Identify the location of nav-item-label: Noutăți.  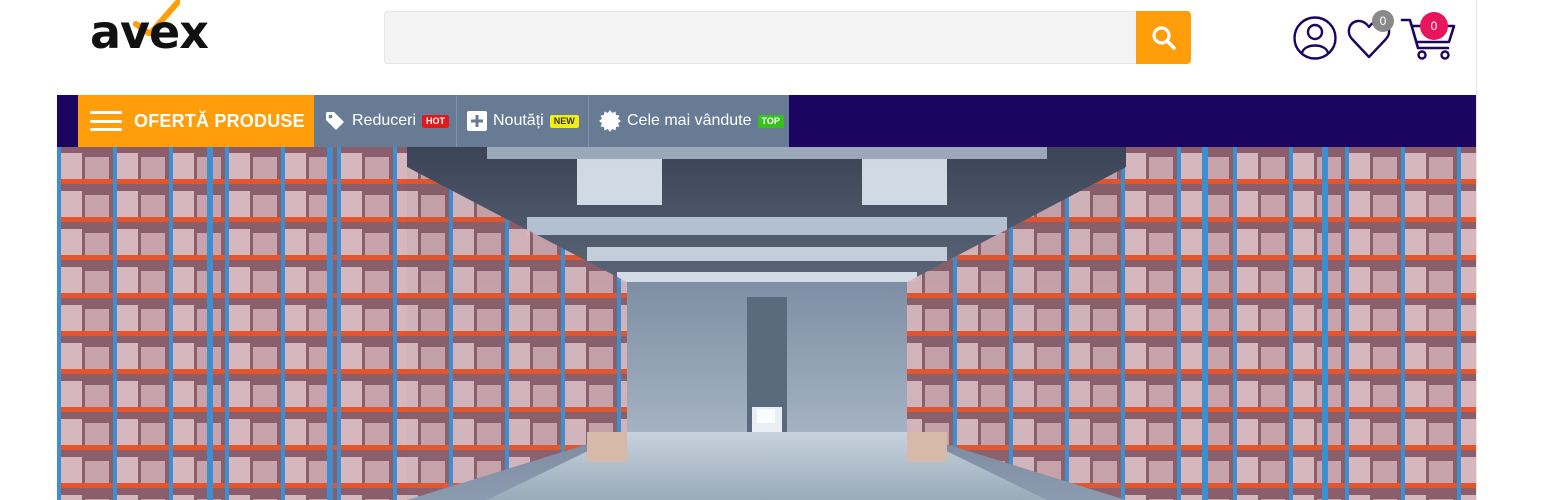
(518, 120).